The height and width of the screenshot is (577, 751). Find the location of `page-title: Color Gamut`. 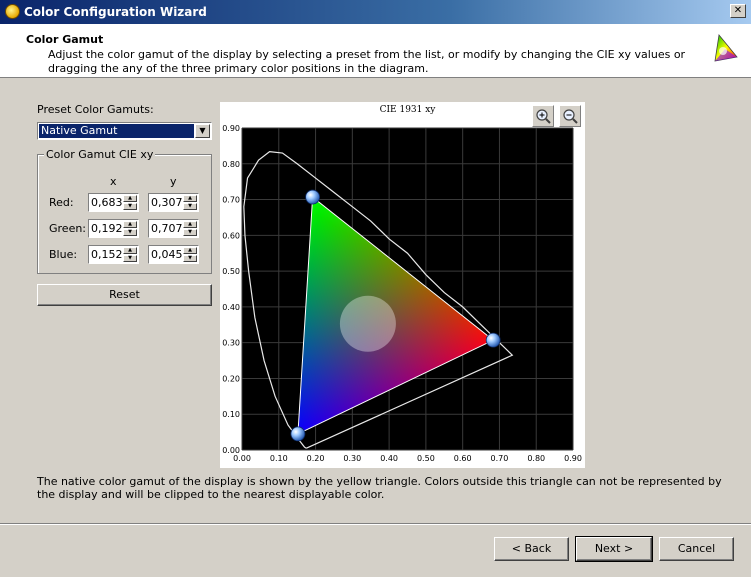

page-title: Color Gamut is located at coordinates (65, 39).